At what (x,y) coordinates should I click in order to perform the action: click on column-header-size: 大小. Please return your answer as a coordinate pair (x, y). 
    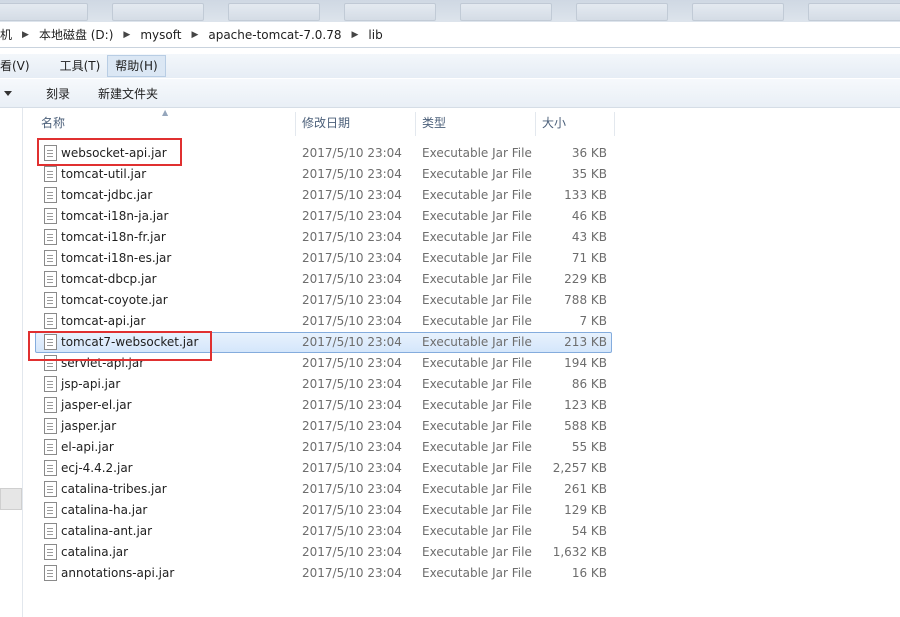
    Looking at the image, I should click on (574, 123).